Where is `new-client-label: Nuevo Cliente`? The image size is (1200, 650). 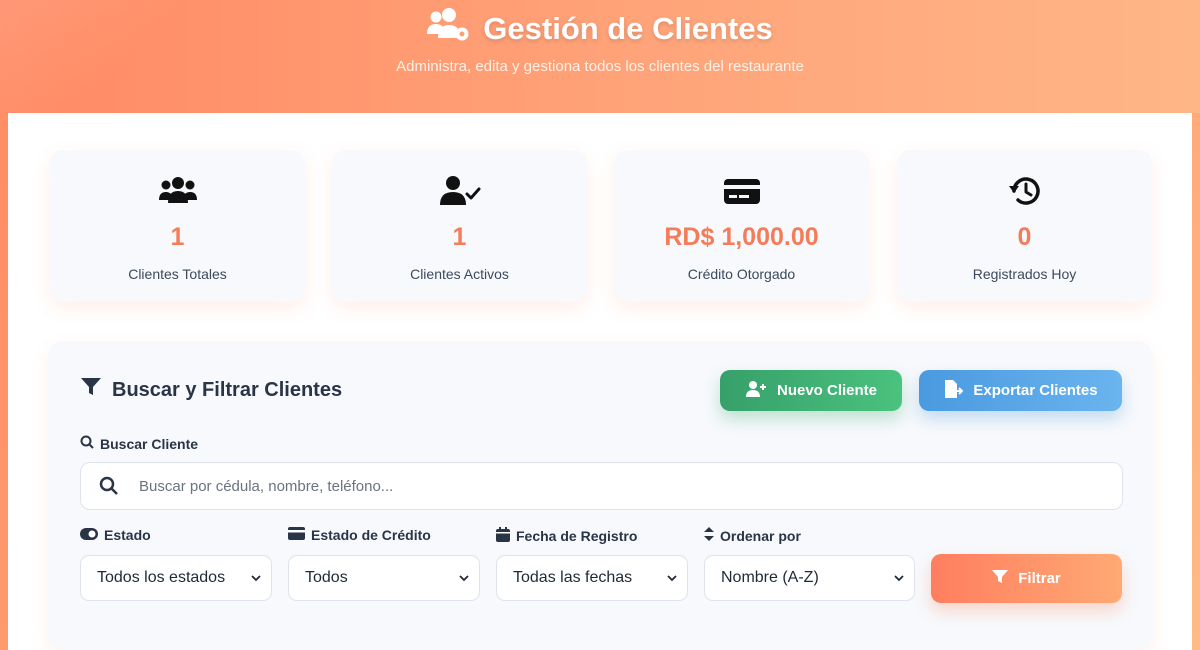
new-client-label: Nuevo Cliente is located at coordinates (827, 390).